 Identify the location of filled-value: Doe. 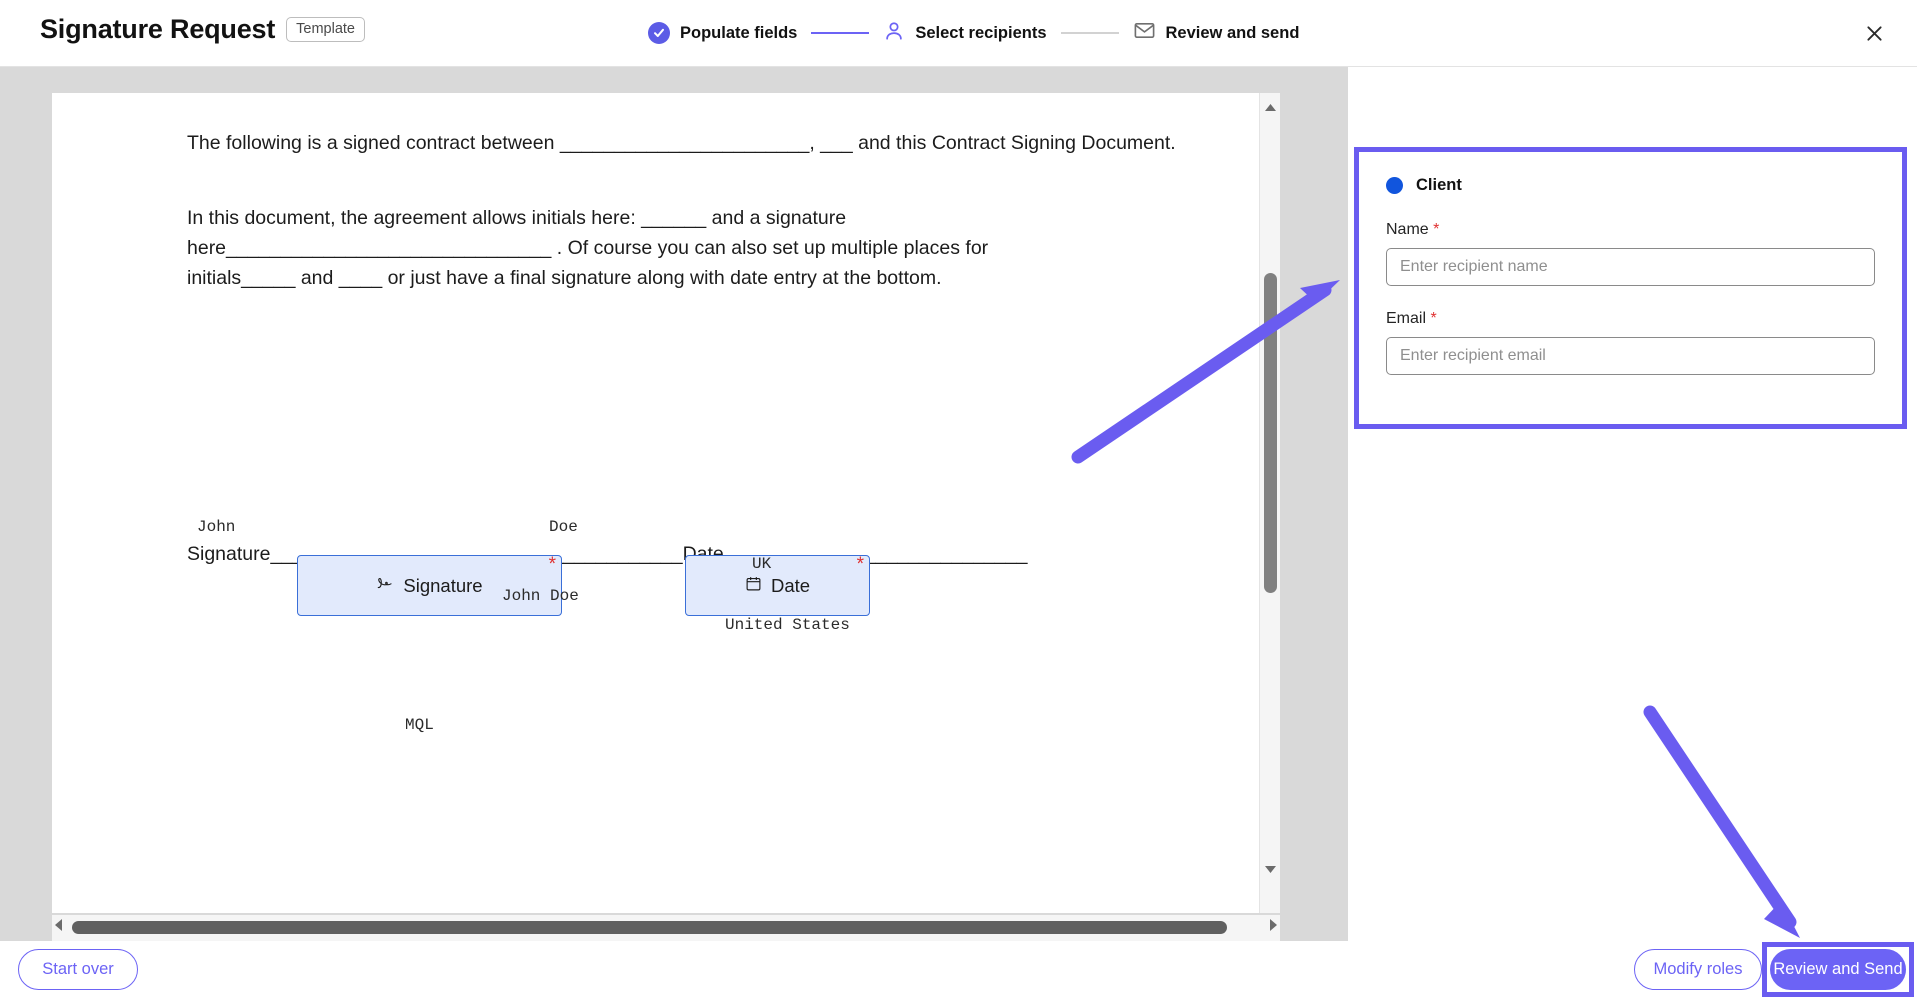
(563, 527).